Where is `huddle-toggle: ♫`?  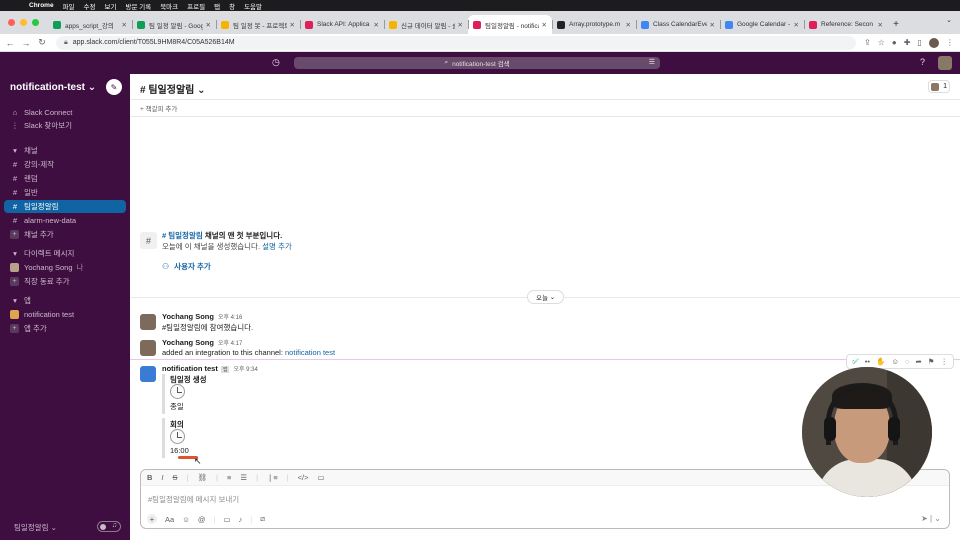 huddle-toggle: ♫ is located at coordinates (109, 526).